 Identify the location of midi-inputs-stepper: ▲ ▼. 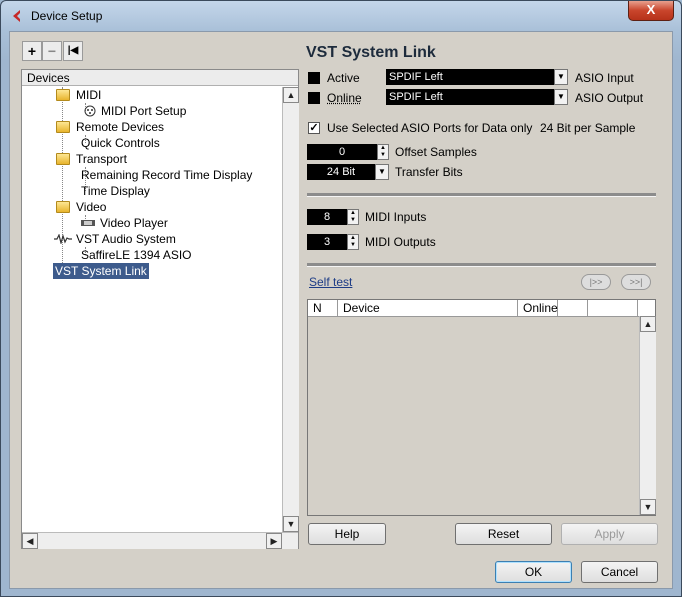
(353, 217).